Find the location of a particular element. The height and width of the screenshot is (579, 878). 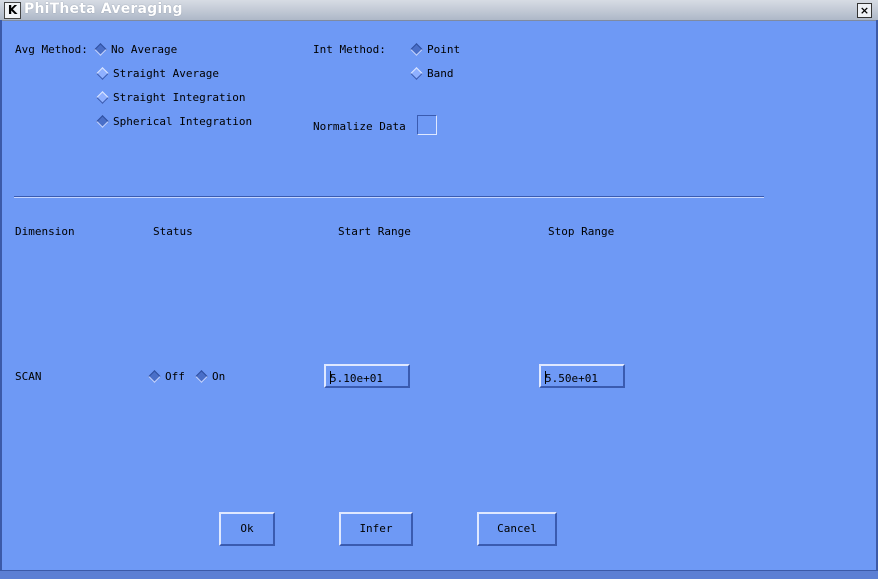

row-dimension-scan: SCAN is located at coordinates (28, 376).